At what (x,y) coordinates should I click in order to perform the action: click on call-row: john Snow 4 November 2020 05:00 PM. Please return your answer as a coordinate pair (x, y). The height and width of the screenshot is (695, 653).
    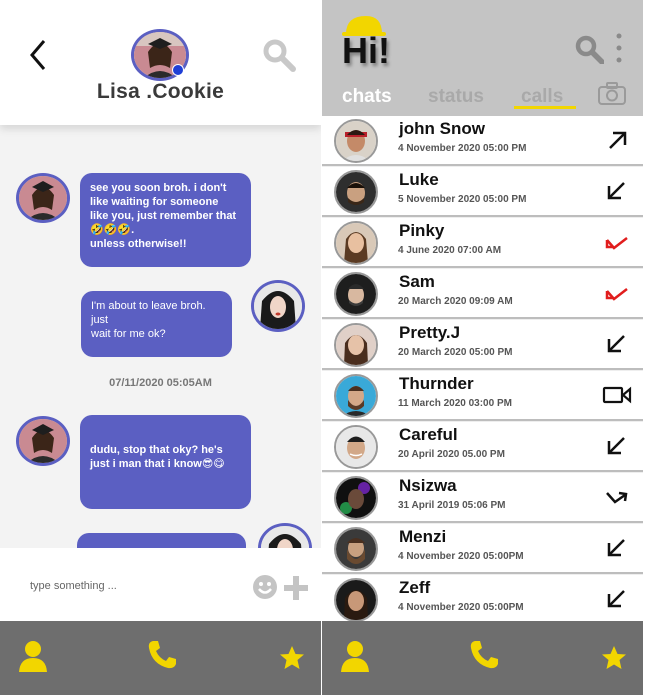
    Looking at the image, I should click on (482, 141).